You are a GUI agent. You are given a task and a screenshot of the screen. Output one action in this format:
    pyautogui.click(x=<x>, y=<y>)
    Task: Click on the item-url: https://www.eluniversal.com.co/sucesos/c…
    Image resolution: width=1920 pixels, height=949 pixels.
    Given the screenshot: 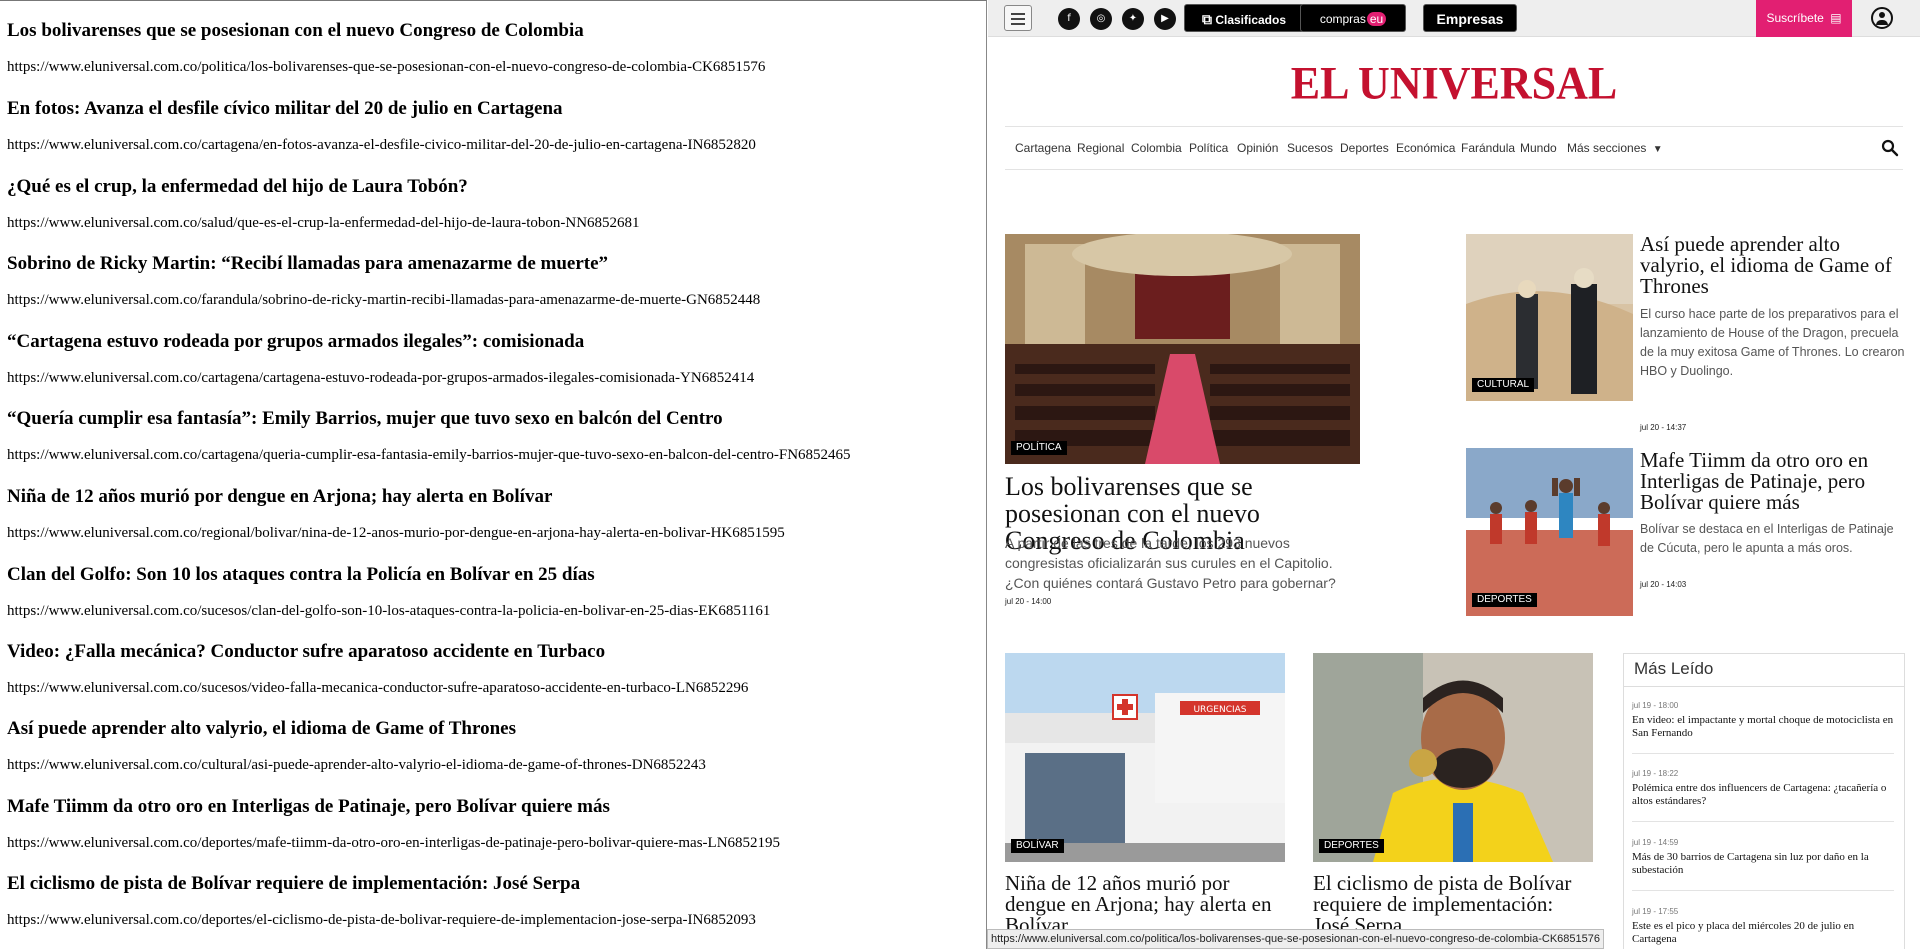 What is the action you would take?
    pyautogui.click(x=492, y=611)
    